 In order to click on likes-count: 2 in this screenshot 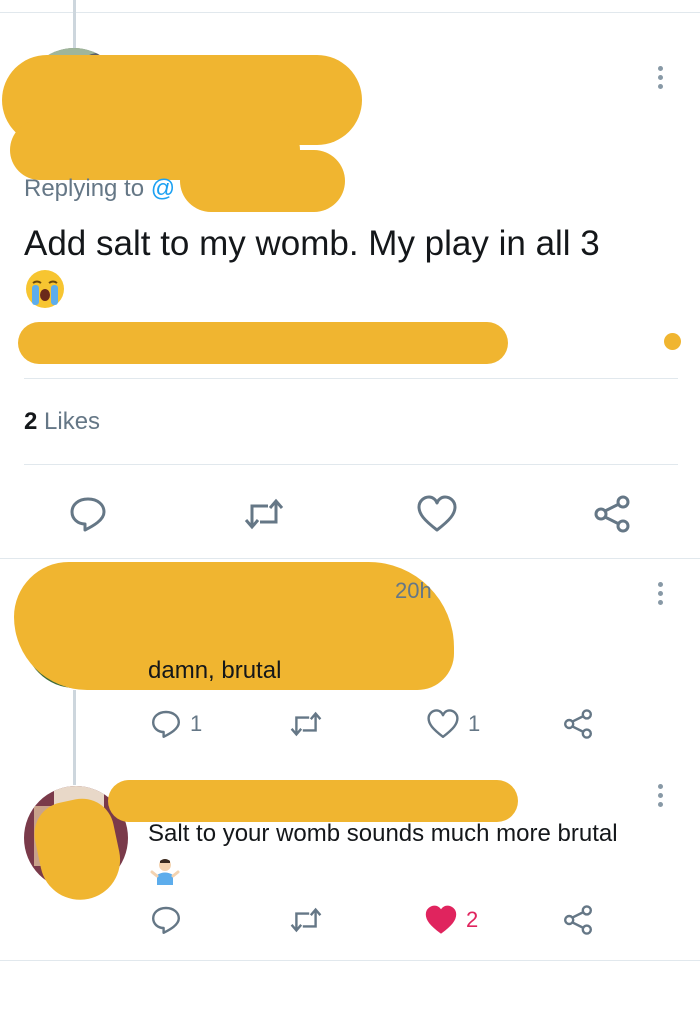, I will do `click(31, 421)`.